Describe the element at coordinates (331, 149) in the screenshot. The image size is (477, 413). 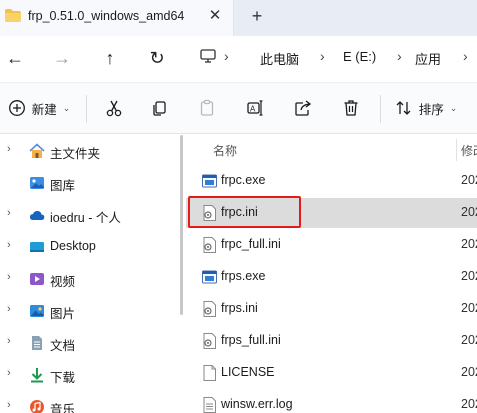
I see `column-header: 名称 修改` at that location.